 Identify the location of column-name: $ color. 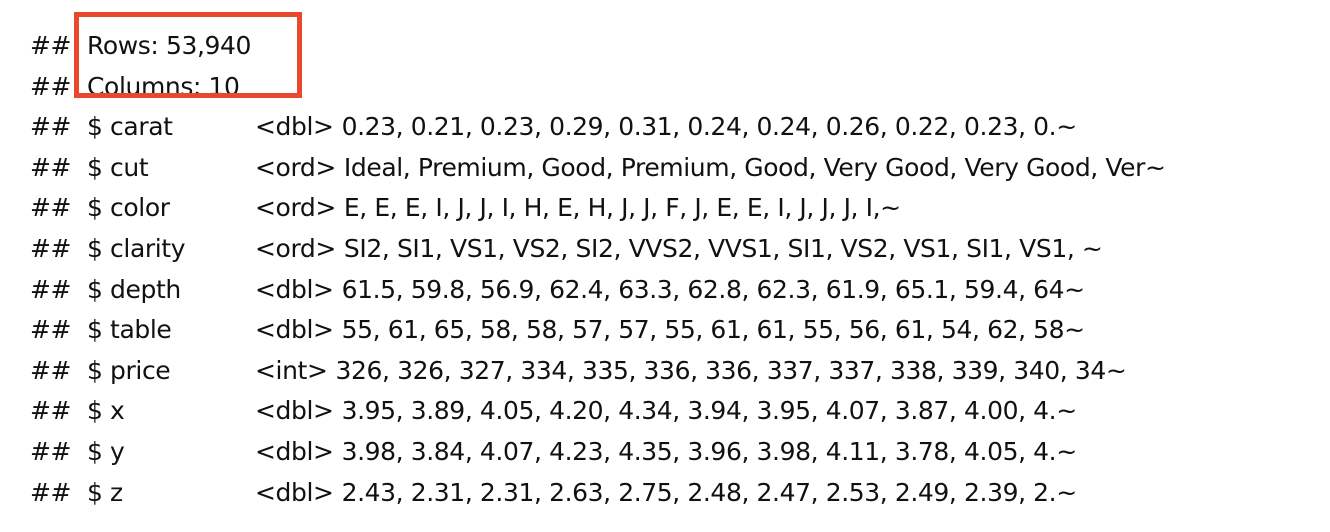
(128, 208).